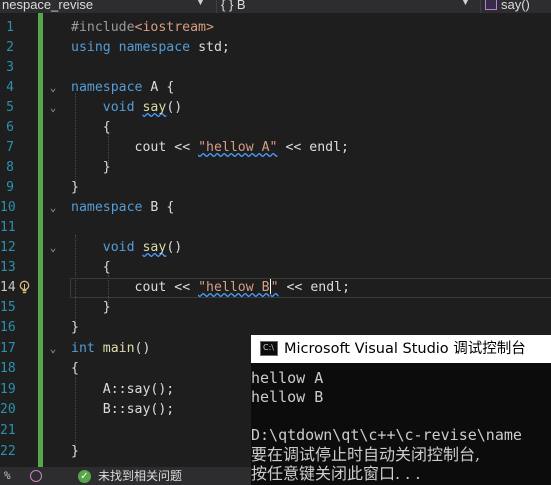 The width and height of the screenshot is (551, 485). What do you see at coordinates (242, 287) in the screenshot?
I see `code-text: cout << "hellow B" << endl;` at bounding box center [242, 287].